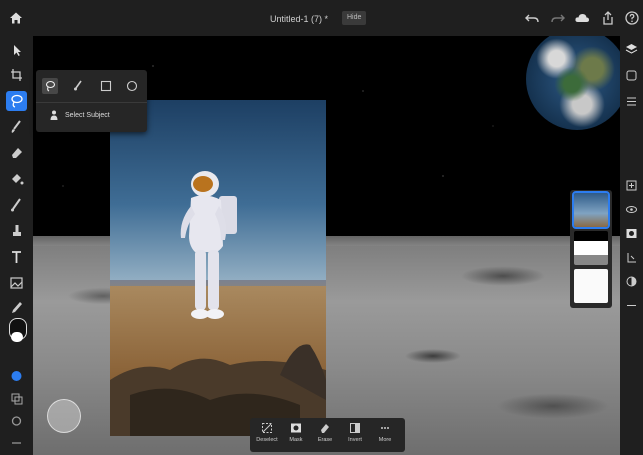 The height and width of the screenshot is (455, 643). I want to click on touch-shortcut-button, so click(64, 416).